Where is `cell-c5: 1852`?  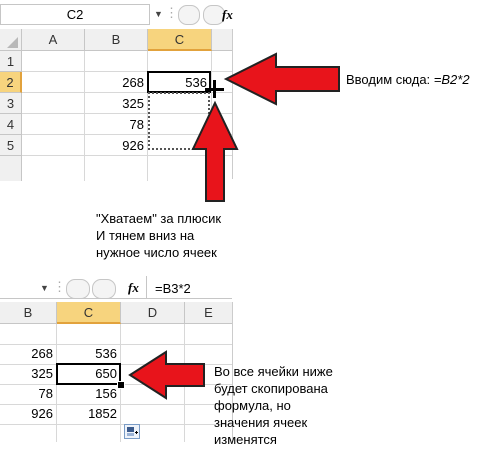 cell-c5: 1852 is located at coordinates (88, 414).